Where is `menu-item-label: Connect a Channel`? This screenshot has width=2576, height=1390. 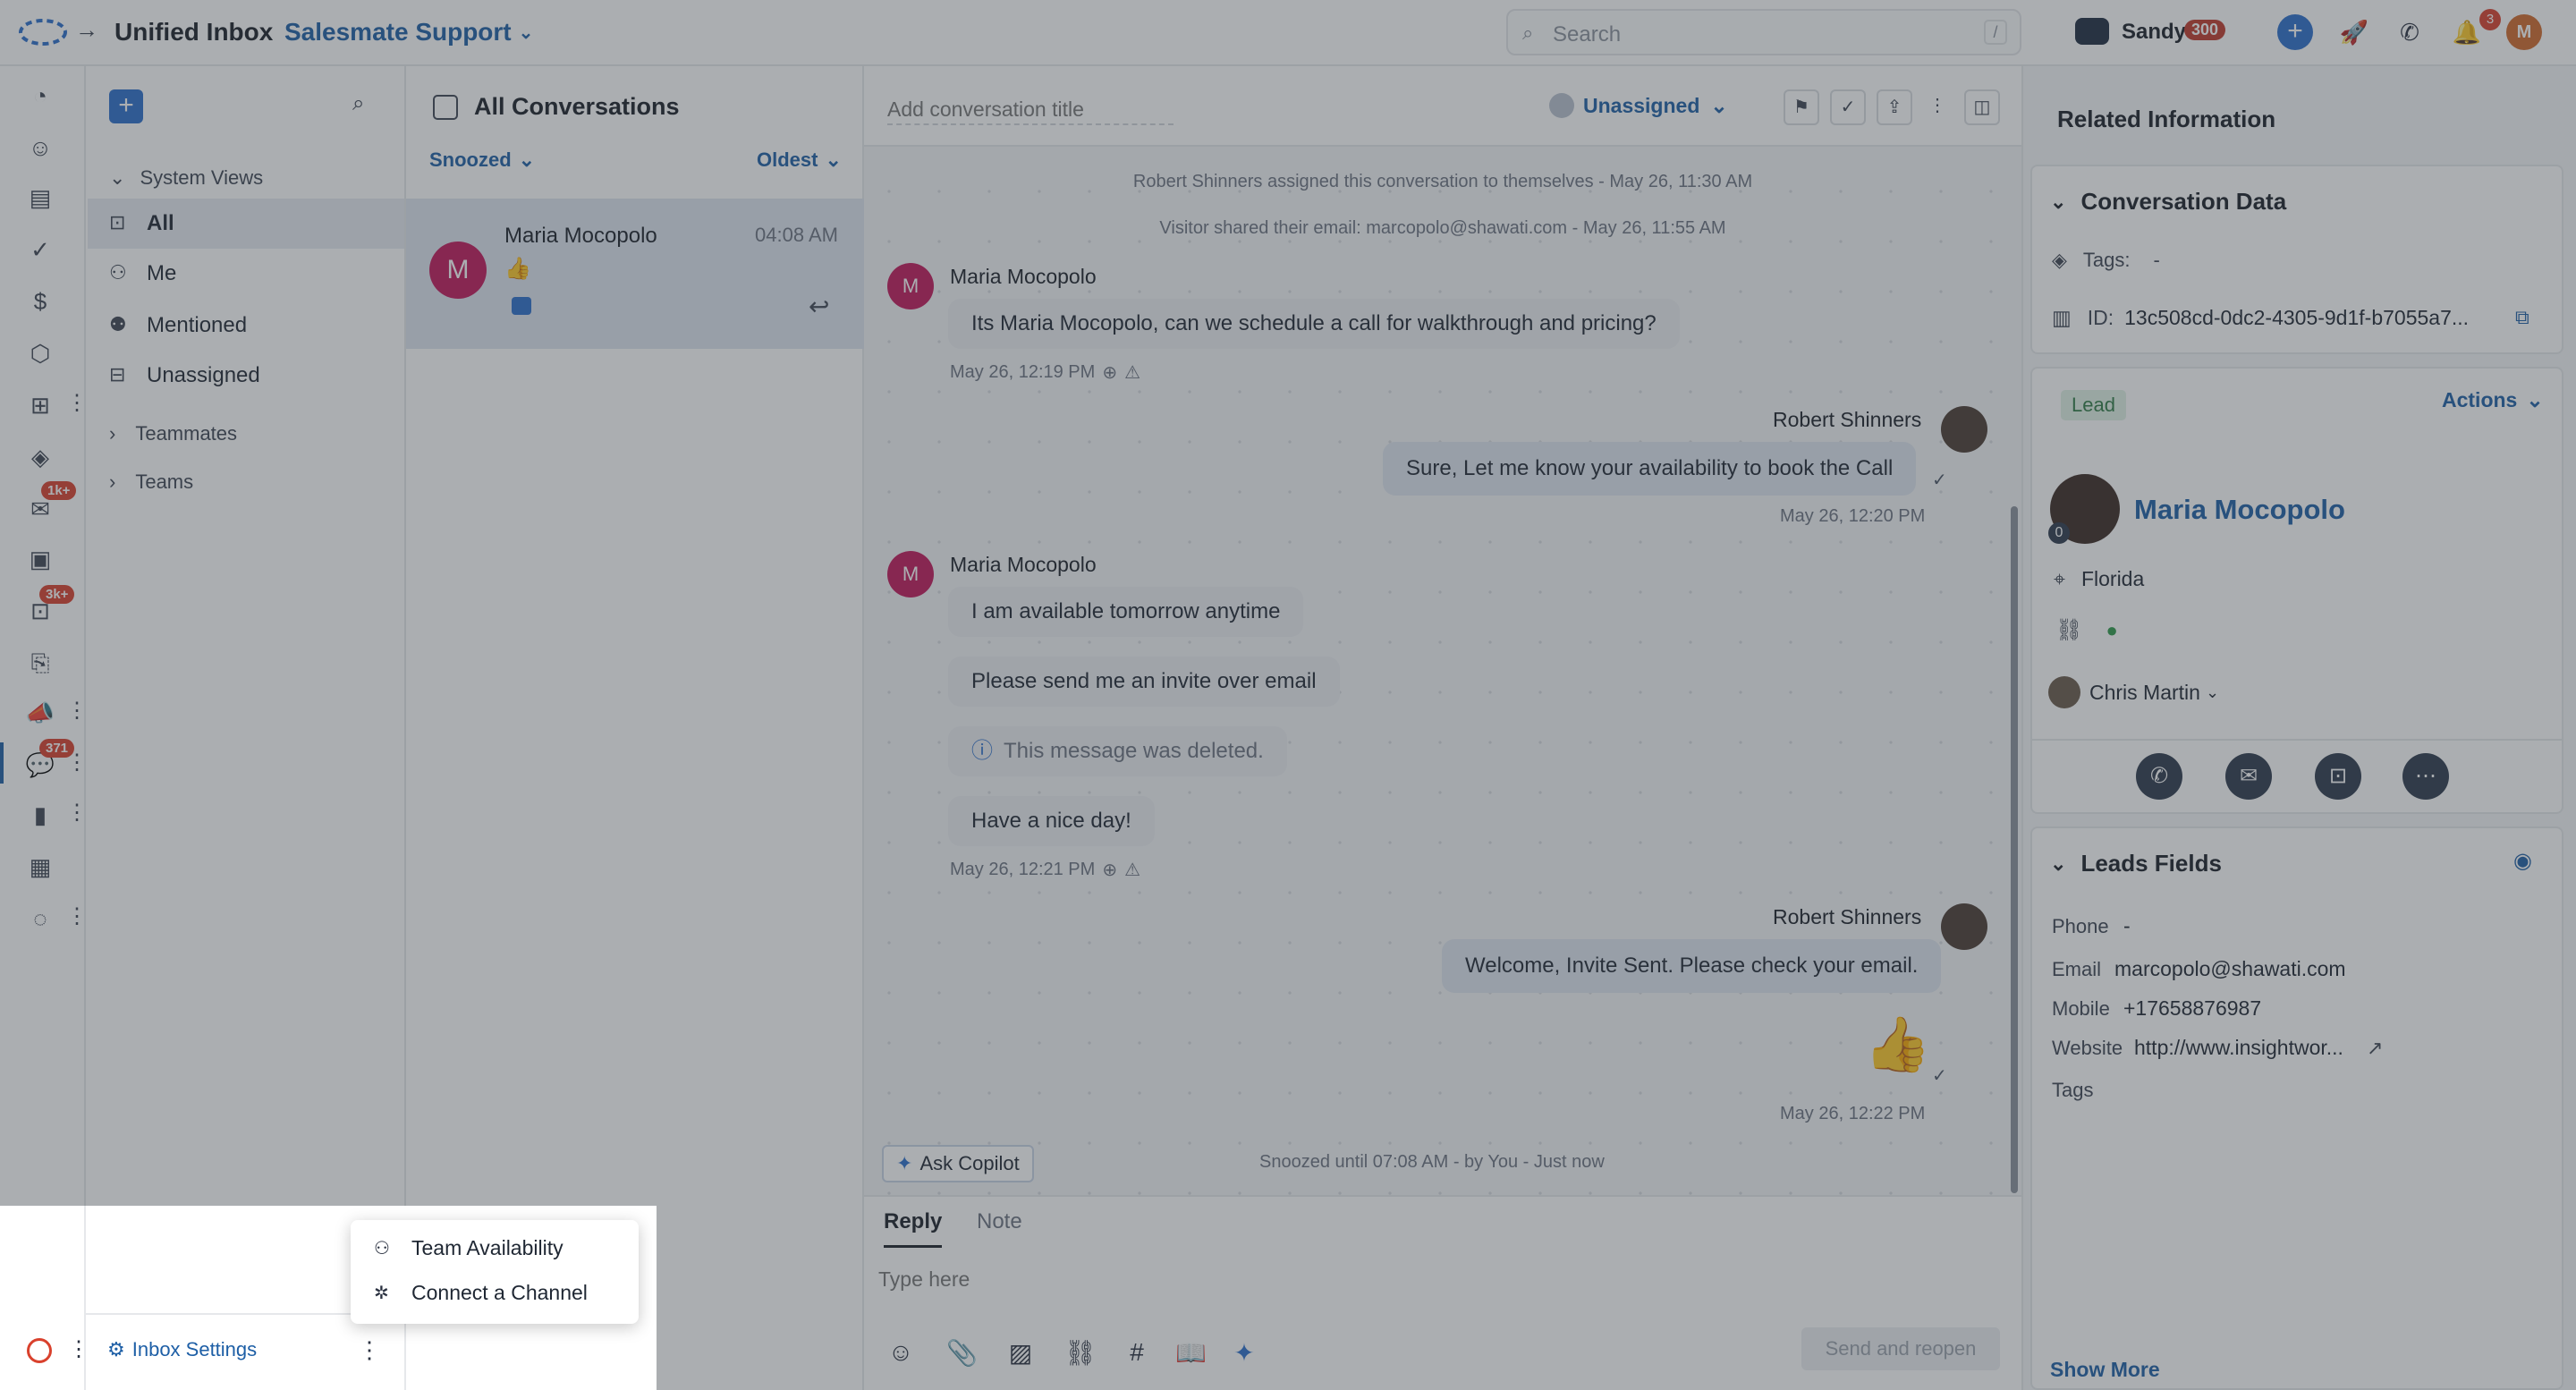
menu-item-label: Connect a Channel is located at coordinates (499, 1292).